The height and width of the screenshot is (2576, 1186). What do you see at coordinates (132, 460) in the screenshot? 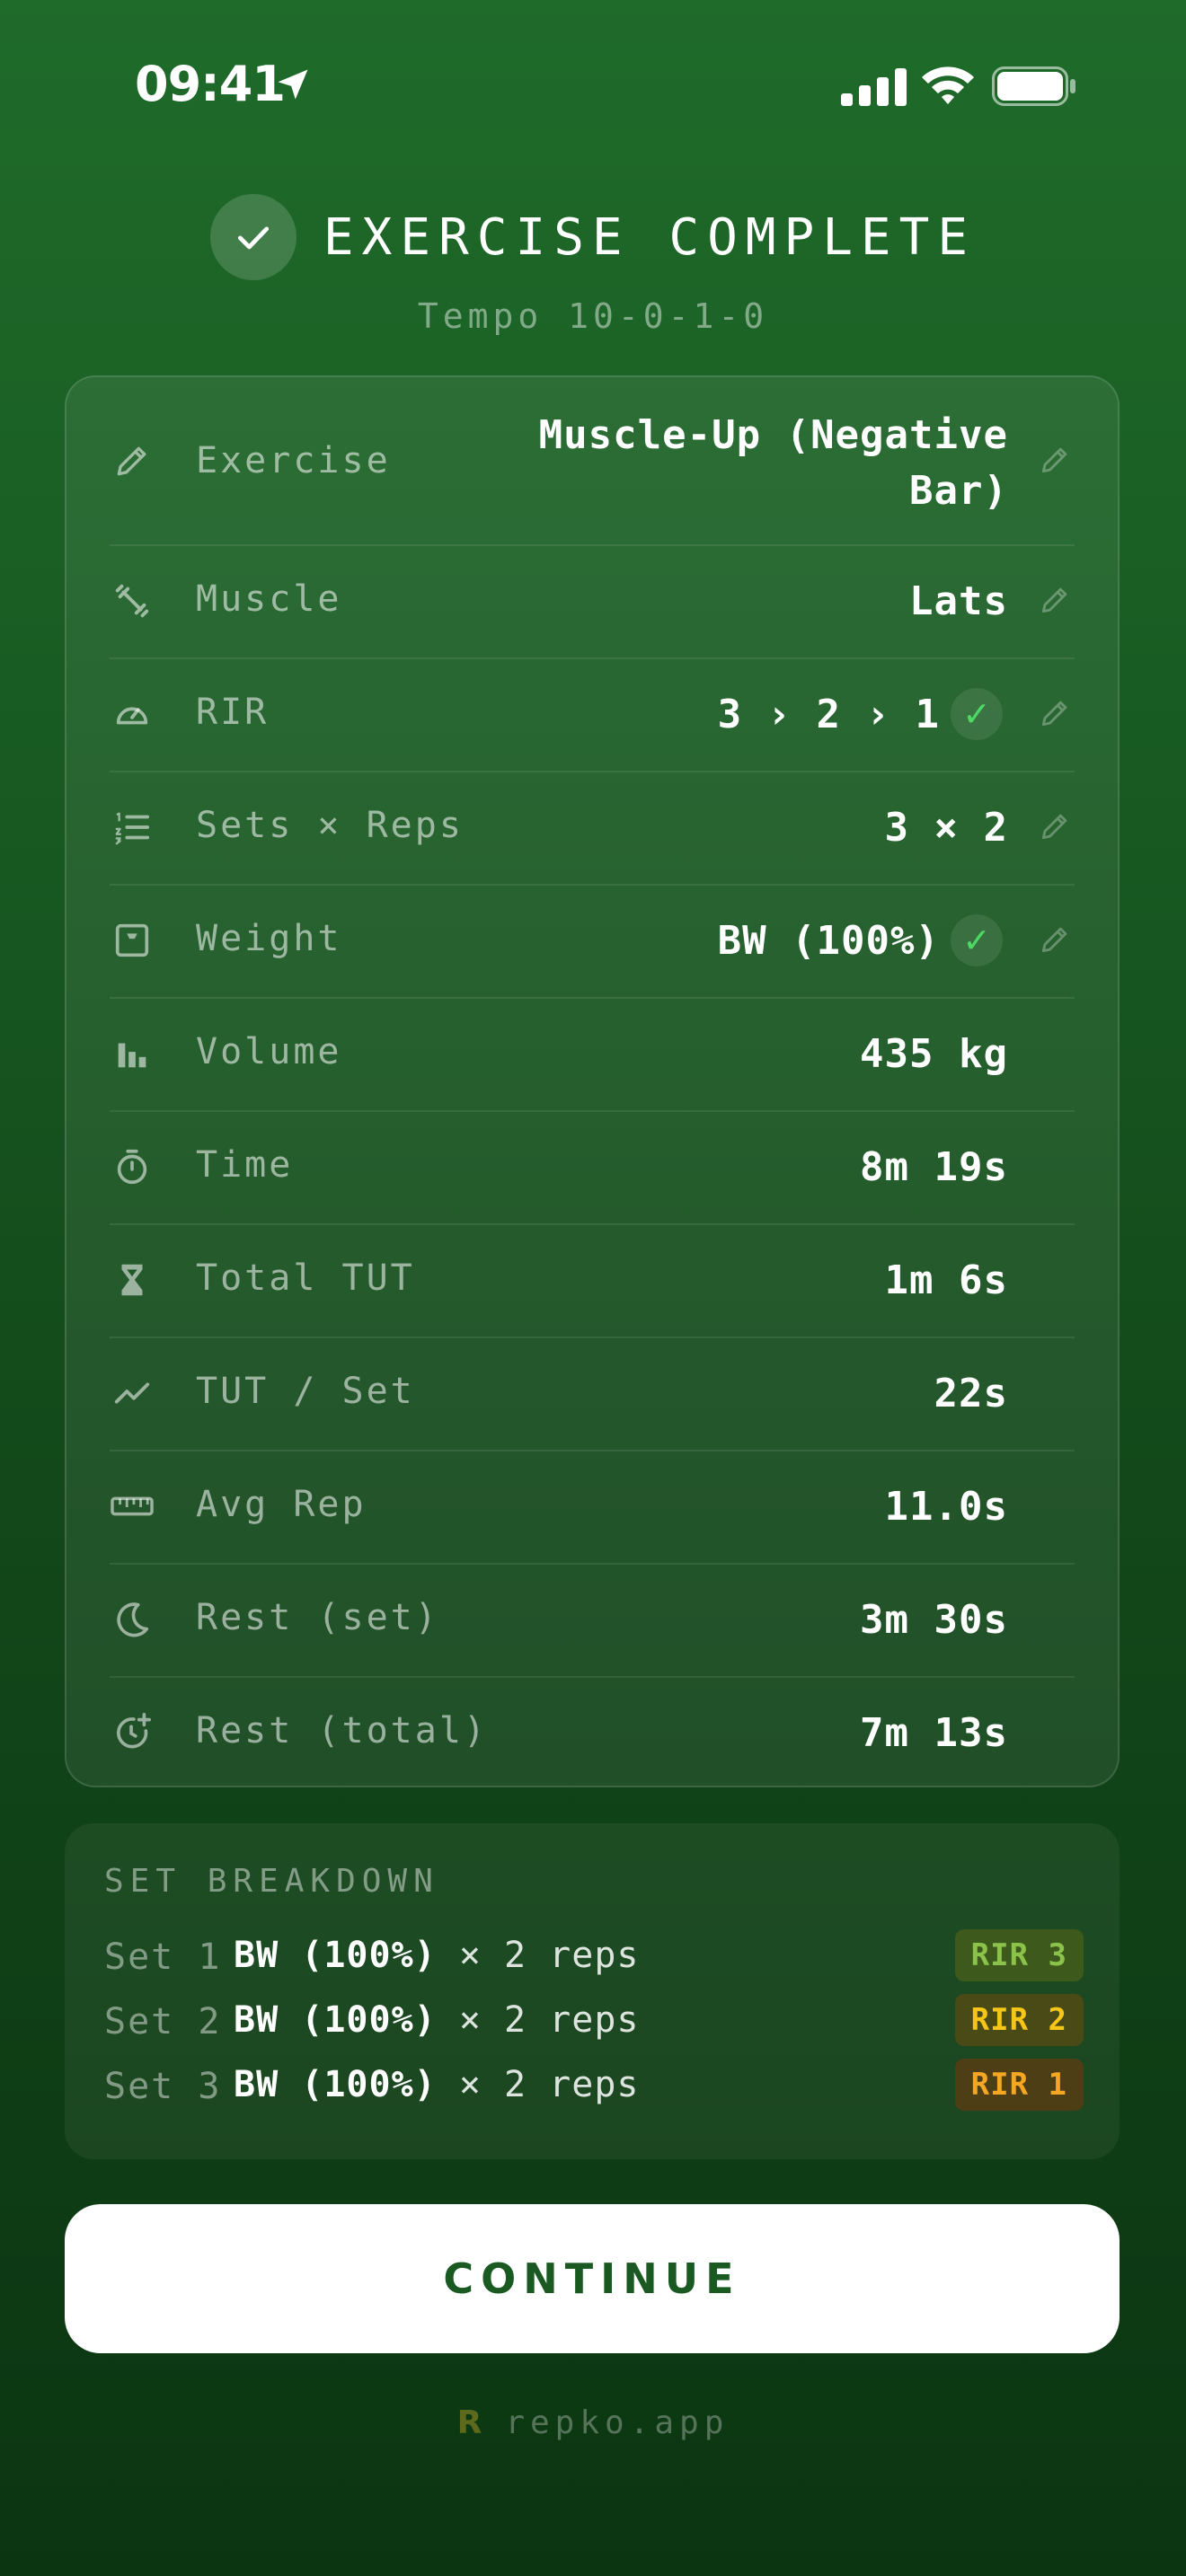
I see `pencil-icon` at bounding box center [132, 460].